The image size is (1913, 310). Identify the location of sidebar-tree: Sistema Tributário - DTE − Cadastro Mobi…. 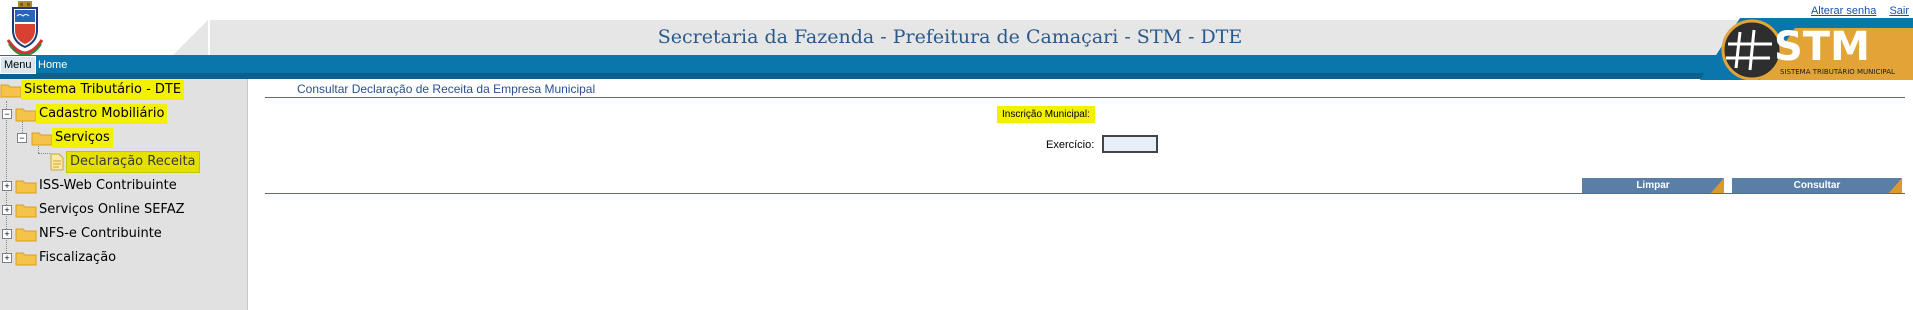
(124, 194).